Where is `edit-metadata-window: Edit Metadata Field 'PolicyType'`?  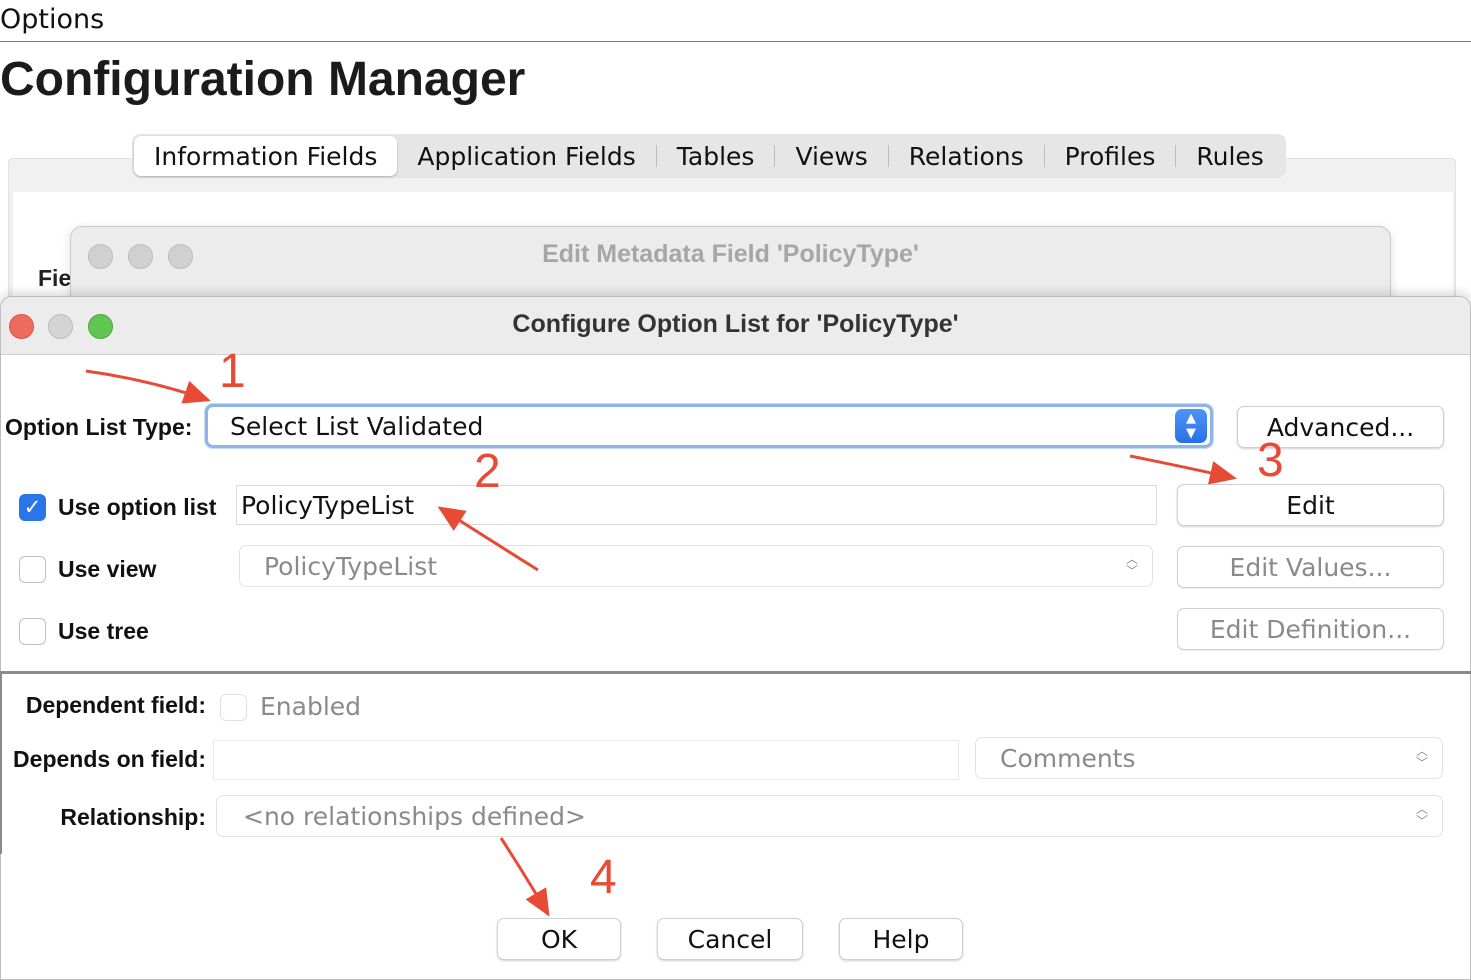 edit-metadata-window: Edit Metadata Field 'PolicyType' is located at coordinates (730, 266).